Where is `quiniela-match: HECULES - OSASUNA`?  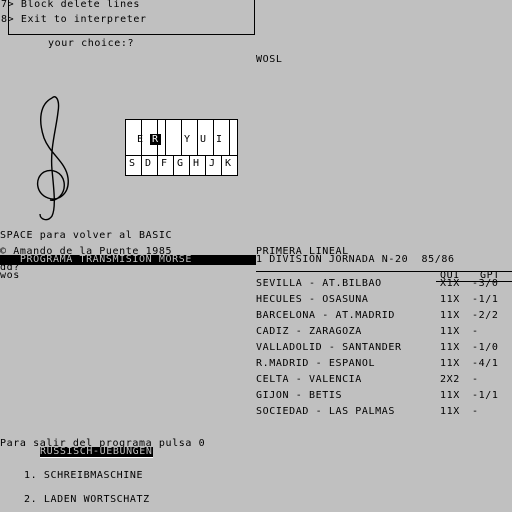
quiniela-match: HECULES - OSASUNA is located at coordinates (312, 299).